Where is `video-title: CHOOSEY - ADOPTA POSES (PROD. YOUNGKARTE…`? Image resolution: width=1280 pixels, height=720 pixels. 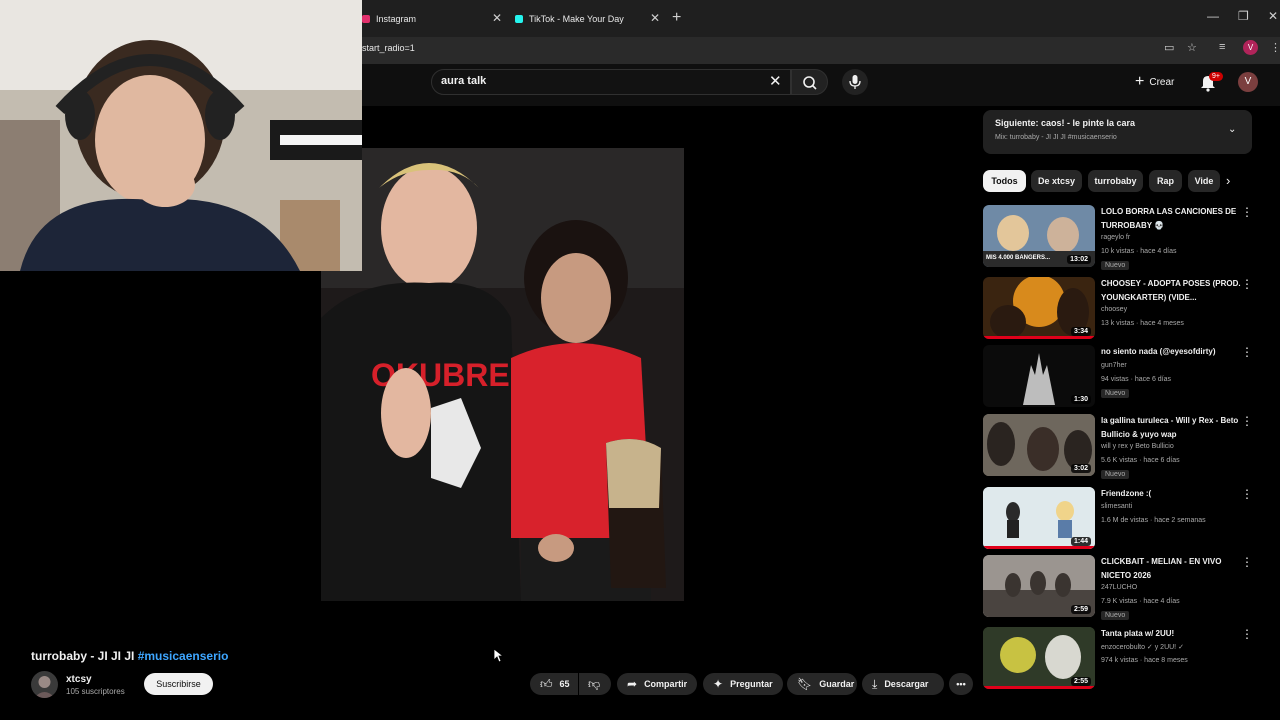 video-title: CHOOSEY - ADOPTA POSES (PROD. YOUNGKARTE… is located at coordinates (1171, 290).